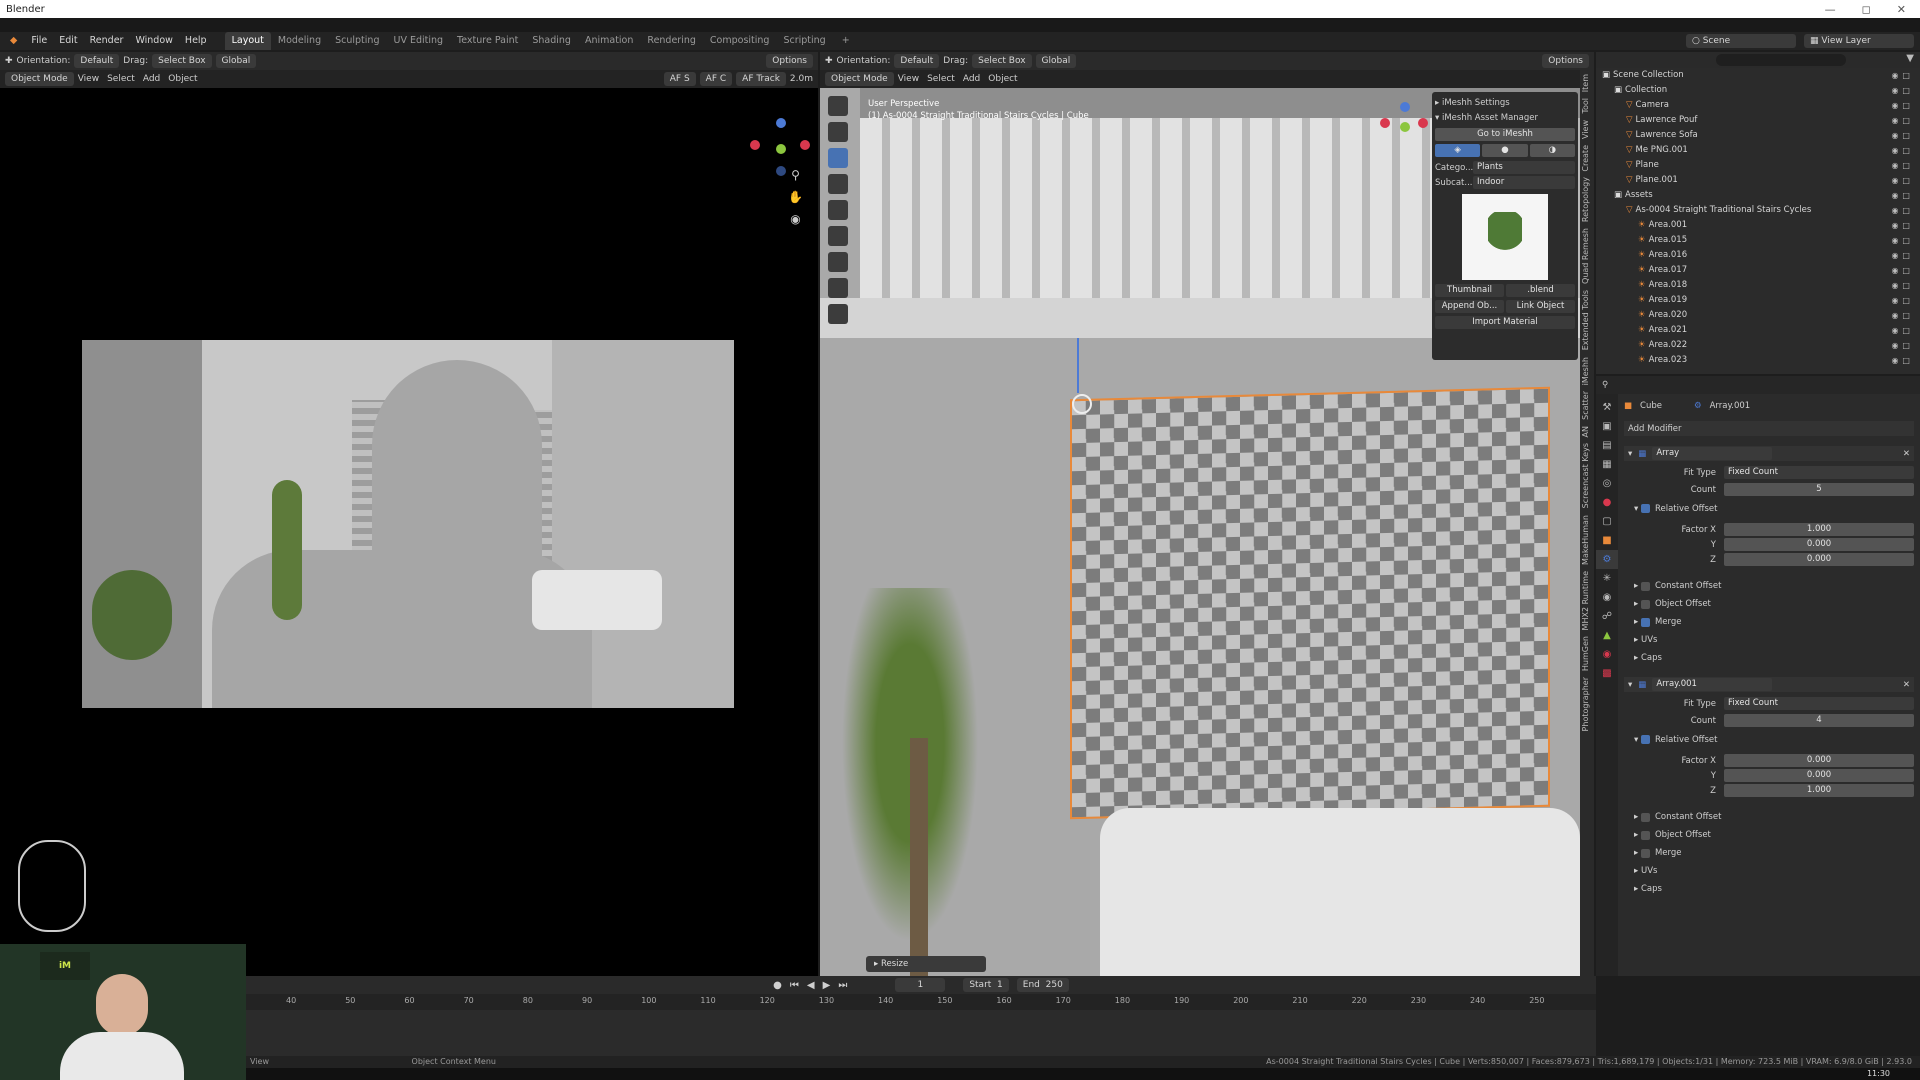 The image size is (1920, 1080). I want to click on scene-selector: ○ Scene, so click(1741, 41).